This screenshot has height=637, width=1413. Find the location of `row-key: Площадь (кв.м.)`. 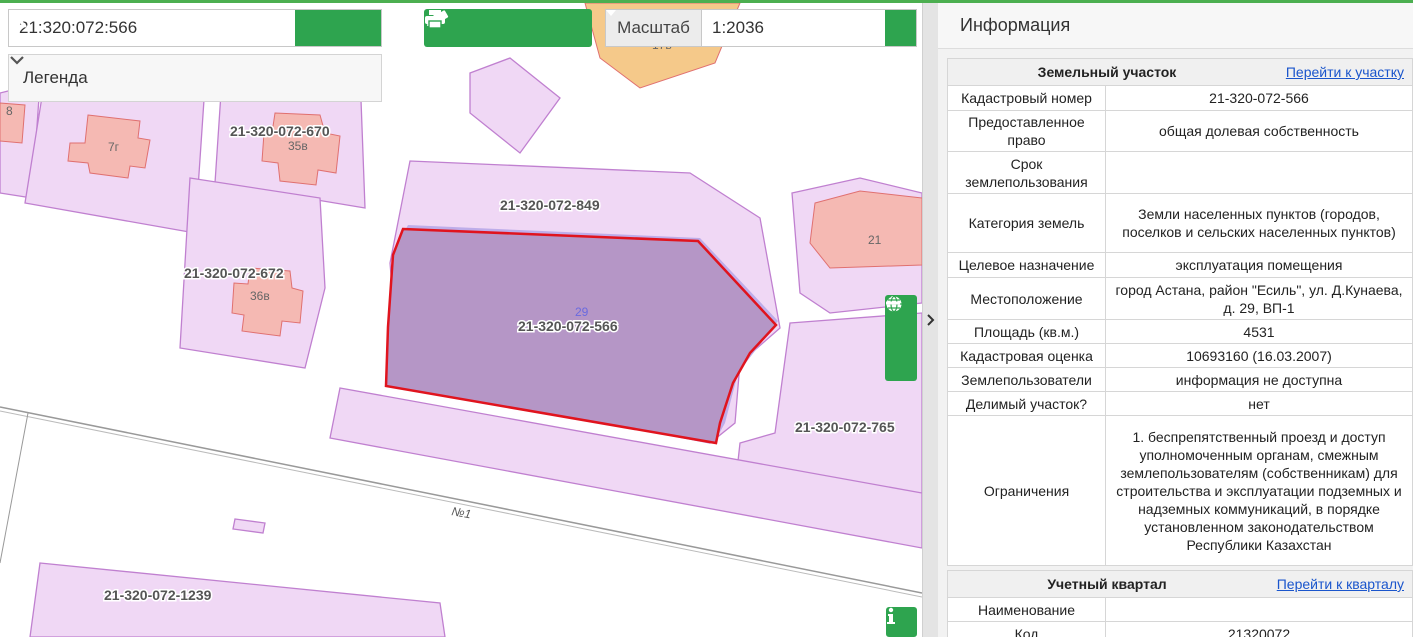

row-key: Площадь (кв.м.) is located at coordinates (1026, 331).